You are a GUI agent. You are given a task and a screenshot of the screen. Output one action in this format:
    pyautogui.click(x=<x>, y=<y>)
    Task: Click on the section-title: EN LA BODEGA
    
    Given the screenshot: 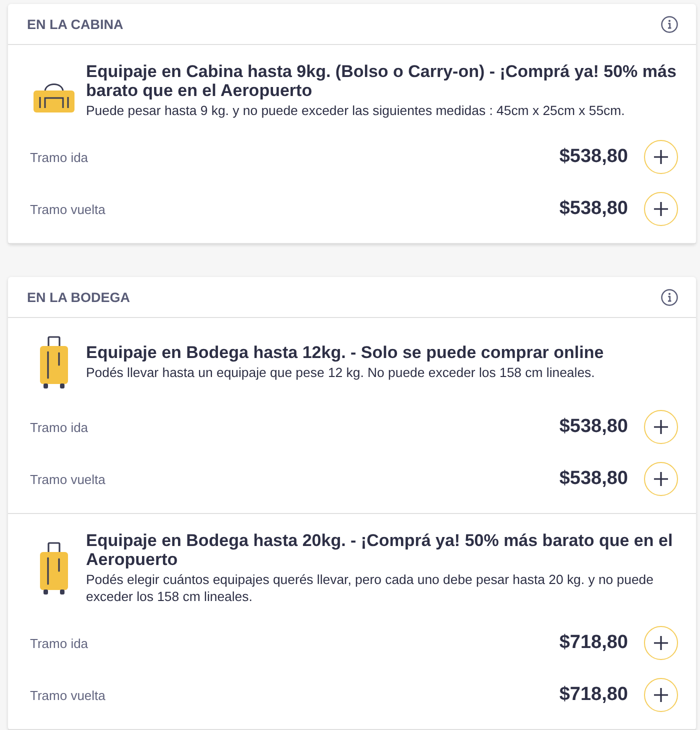 What is the action you would take?
    pyautogui.click(x=78, y=297)
    